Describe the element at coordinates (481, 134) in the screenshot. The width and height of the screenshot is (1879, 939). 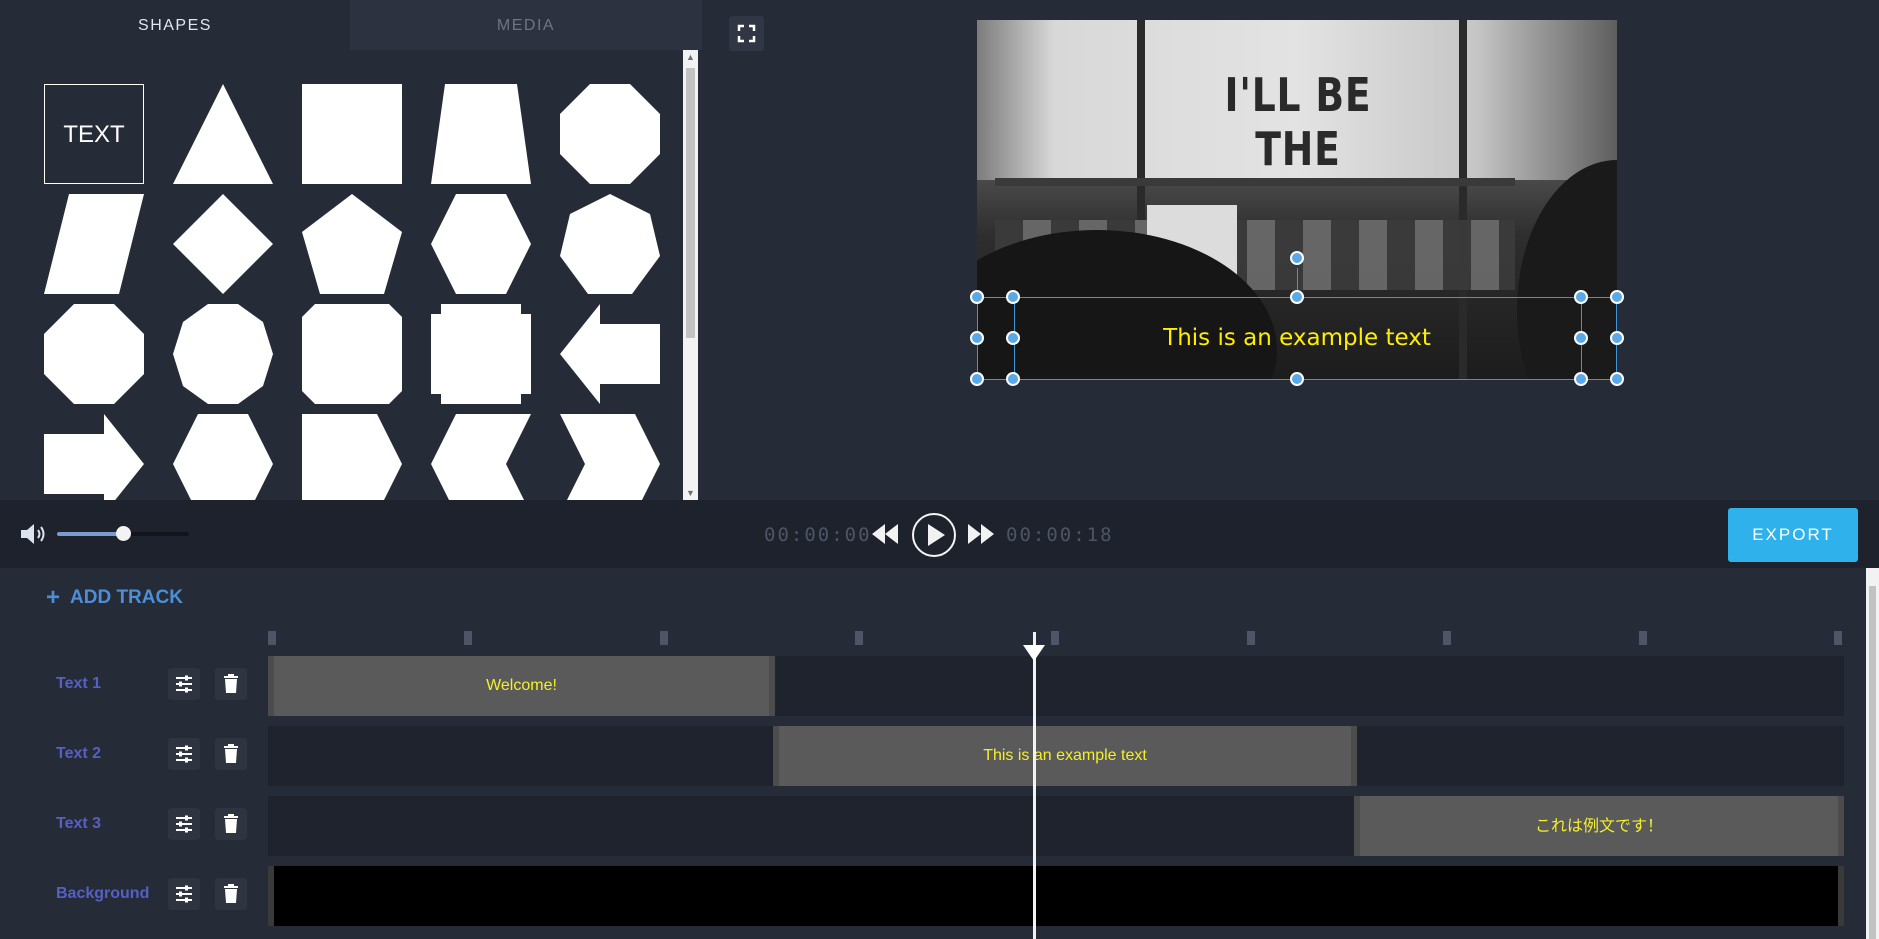
I see `trapezoid-shape` at that location.